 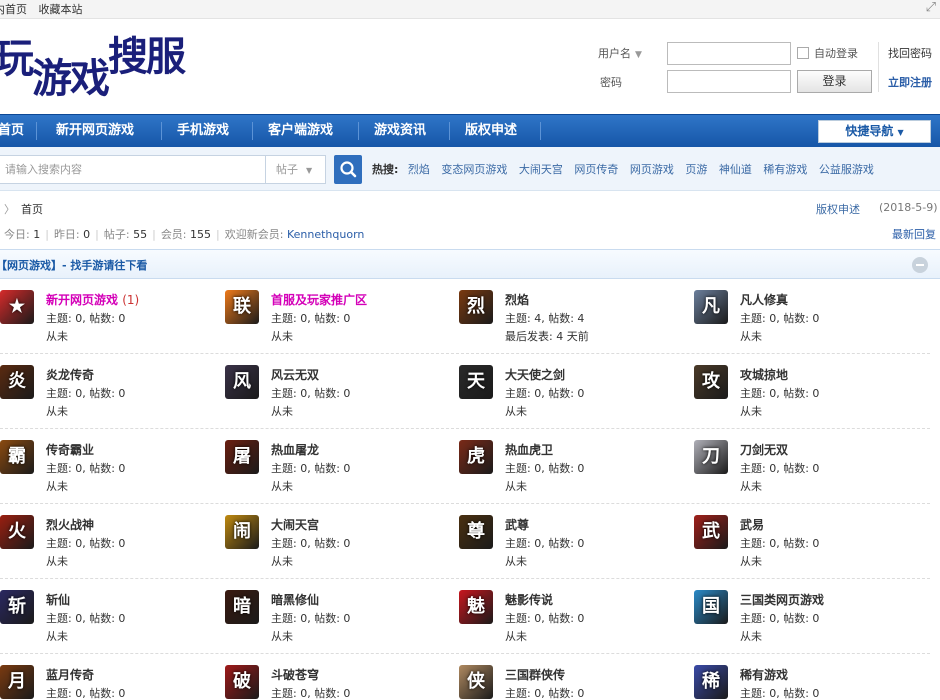 I want to click on game-icon: 霸, so click(x=17, y=457).